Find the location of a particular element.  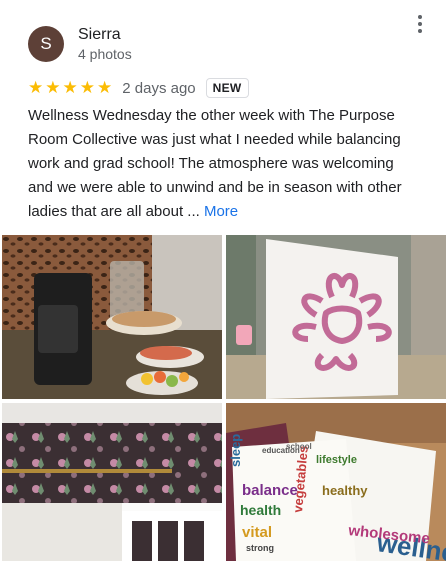

author-name: Sierra is located at coordinates (105, 35).